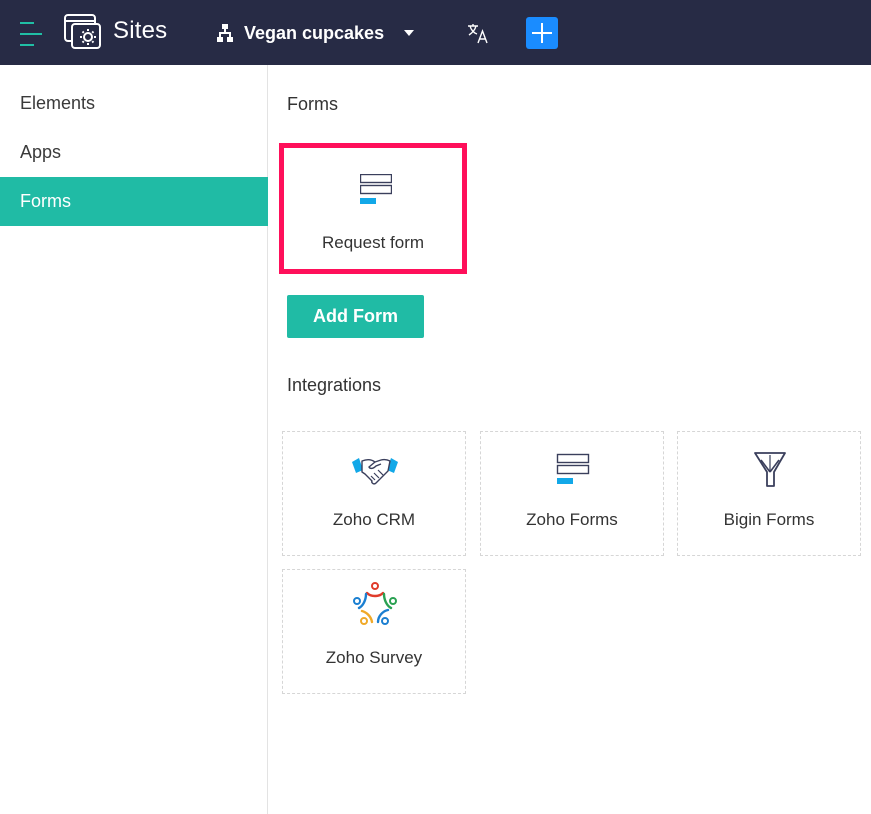 This screenshot has height=814, width=871. I want to click on handshake-icon, so click(375, 471).